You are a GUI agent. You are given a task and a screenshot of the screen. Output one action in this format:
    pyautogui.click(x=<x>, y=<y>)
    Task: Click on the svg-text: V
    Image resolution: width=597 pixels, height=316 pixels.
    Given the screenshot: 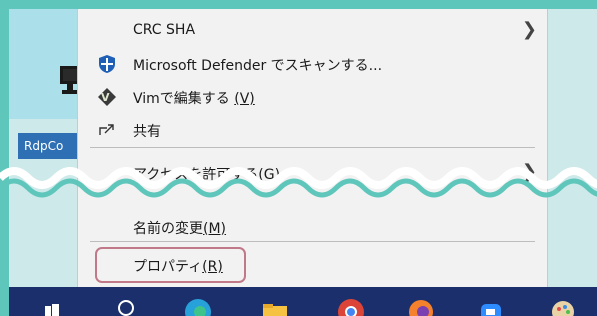 What is the action you would take?
    pyautogui.click(x=105, y=97)
    